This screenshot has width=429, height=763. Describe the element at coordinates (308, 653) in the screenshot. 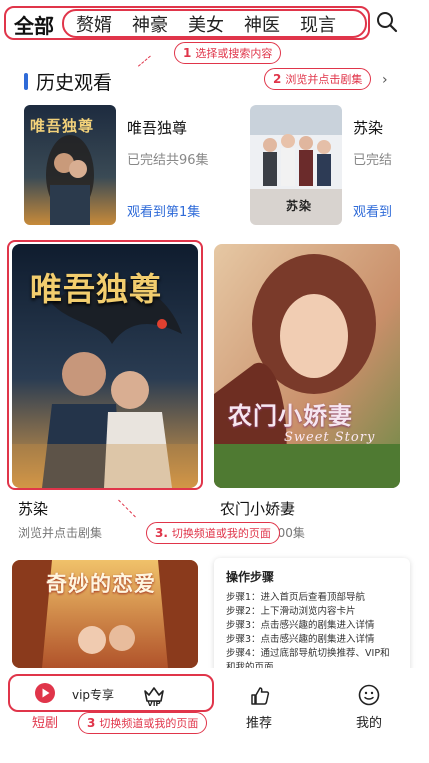

I see `operation-step: 步骤4：通过底部导航切换推荐、VIP和` at that location.